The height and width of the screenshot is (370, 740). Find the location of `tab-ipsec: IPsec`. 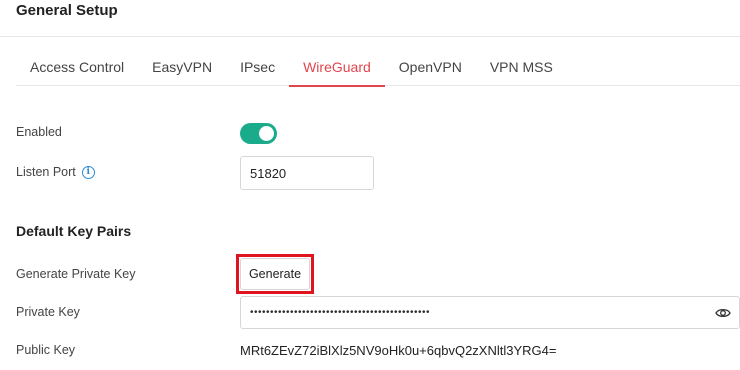

tab-ipsec: IPsec is located at coordinates (257, 67).